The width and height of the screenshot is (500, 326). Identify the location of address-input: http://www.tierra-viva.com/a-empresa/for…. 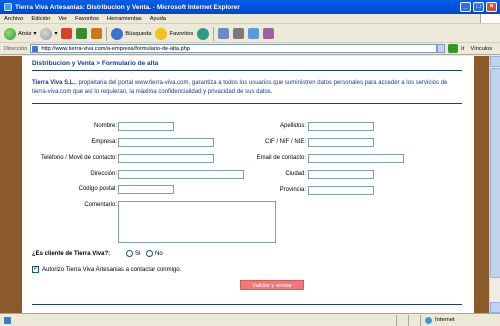
(234, 48).